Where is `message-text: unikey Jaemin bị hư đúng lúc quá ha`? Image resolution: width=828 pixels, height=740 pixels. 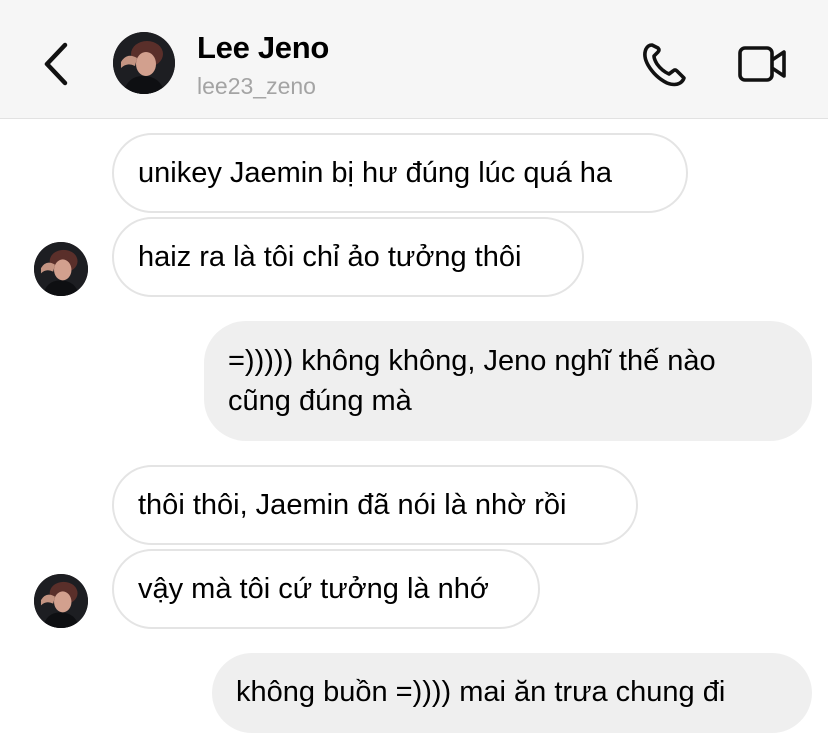 message-text: unikey Jaemin bị hư đúng lúc quá ha is located at coordinates (375, 173).